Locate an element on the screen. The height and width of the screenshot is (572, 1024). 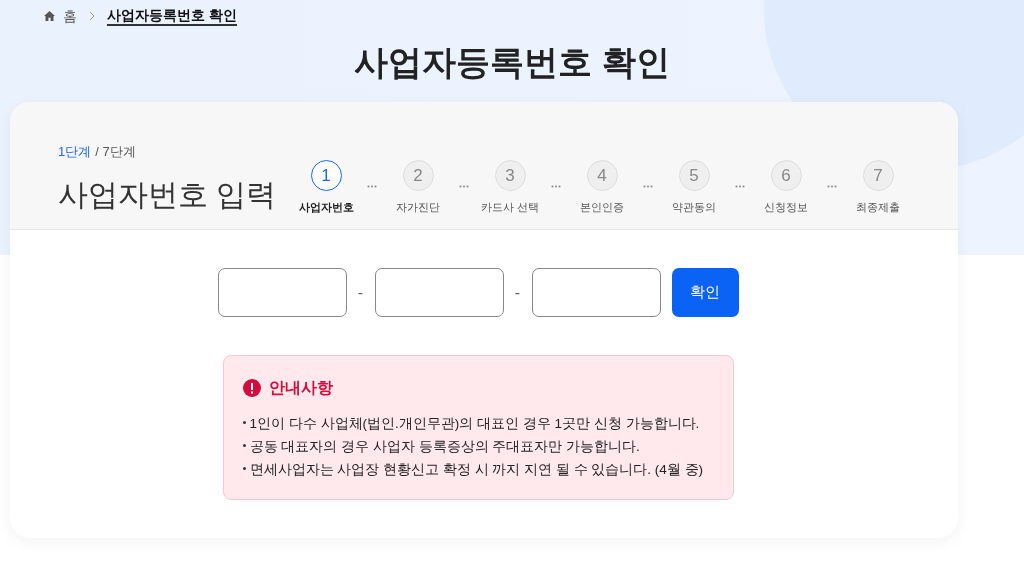
step-number: 6 is located at coordinates (786, 175).